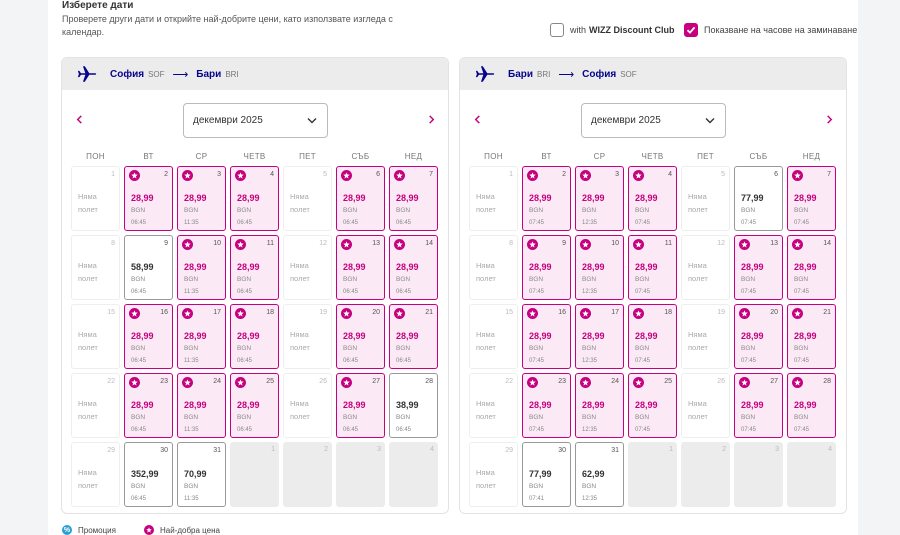 Image resolution: width=900 pixels, height=535 pixels. What do you see at coordinates (413, 405) in the screenshot?
I see `day-cell: 28 38,99 BGN 06:45` at bounding box center [413, 405].